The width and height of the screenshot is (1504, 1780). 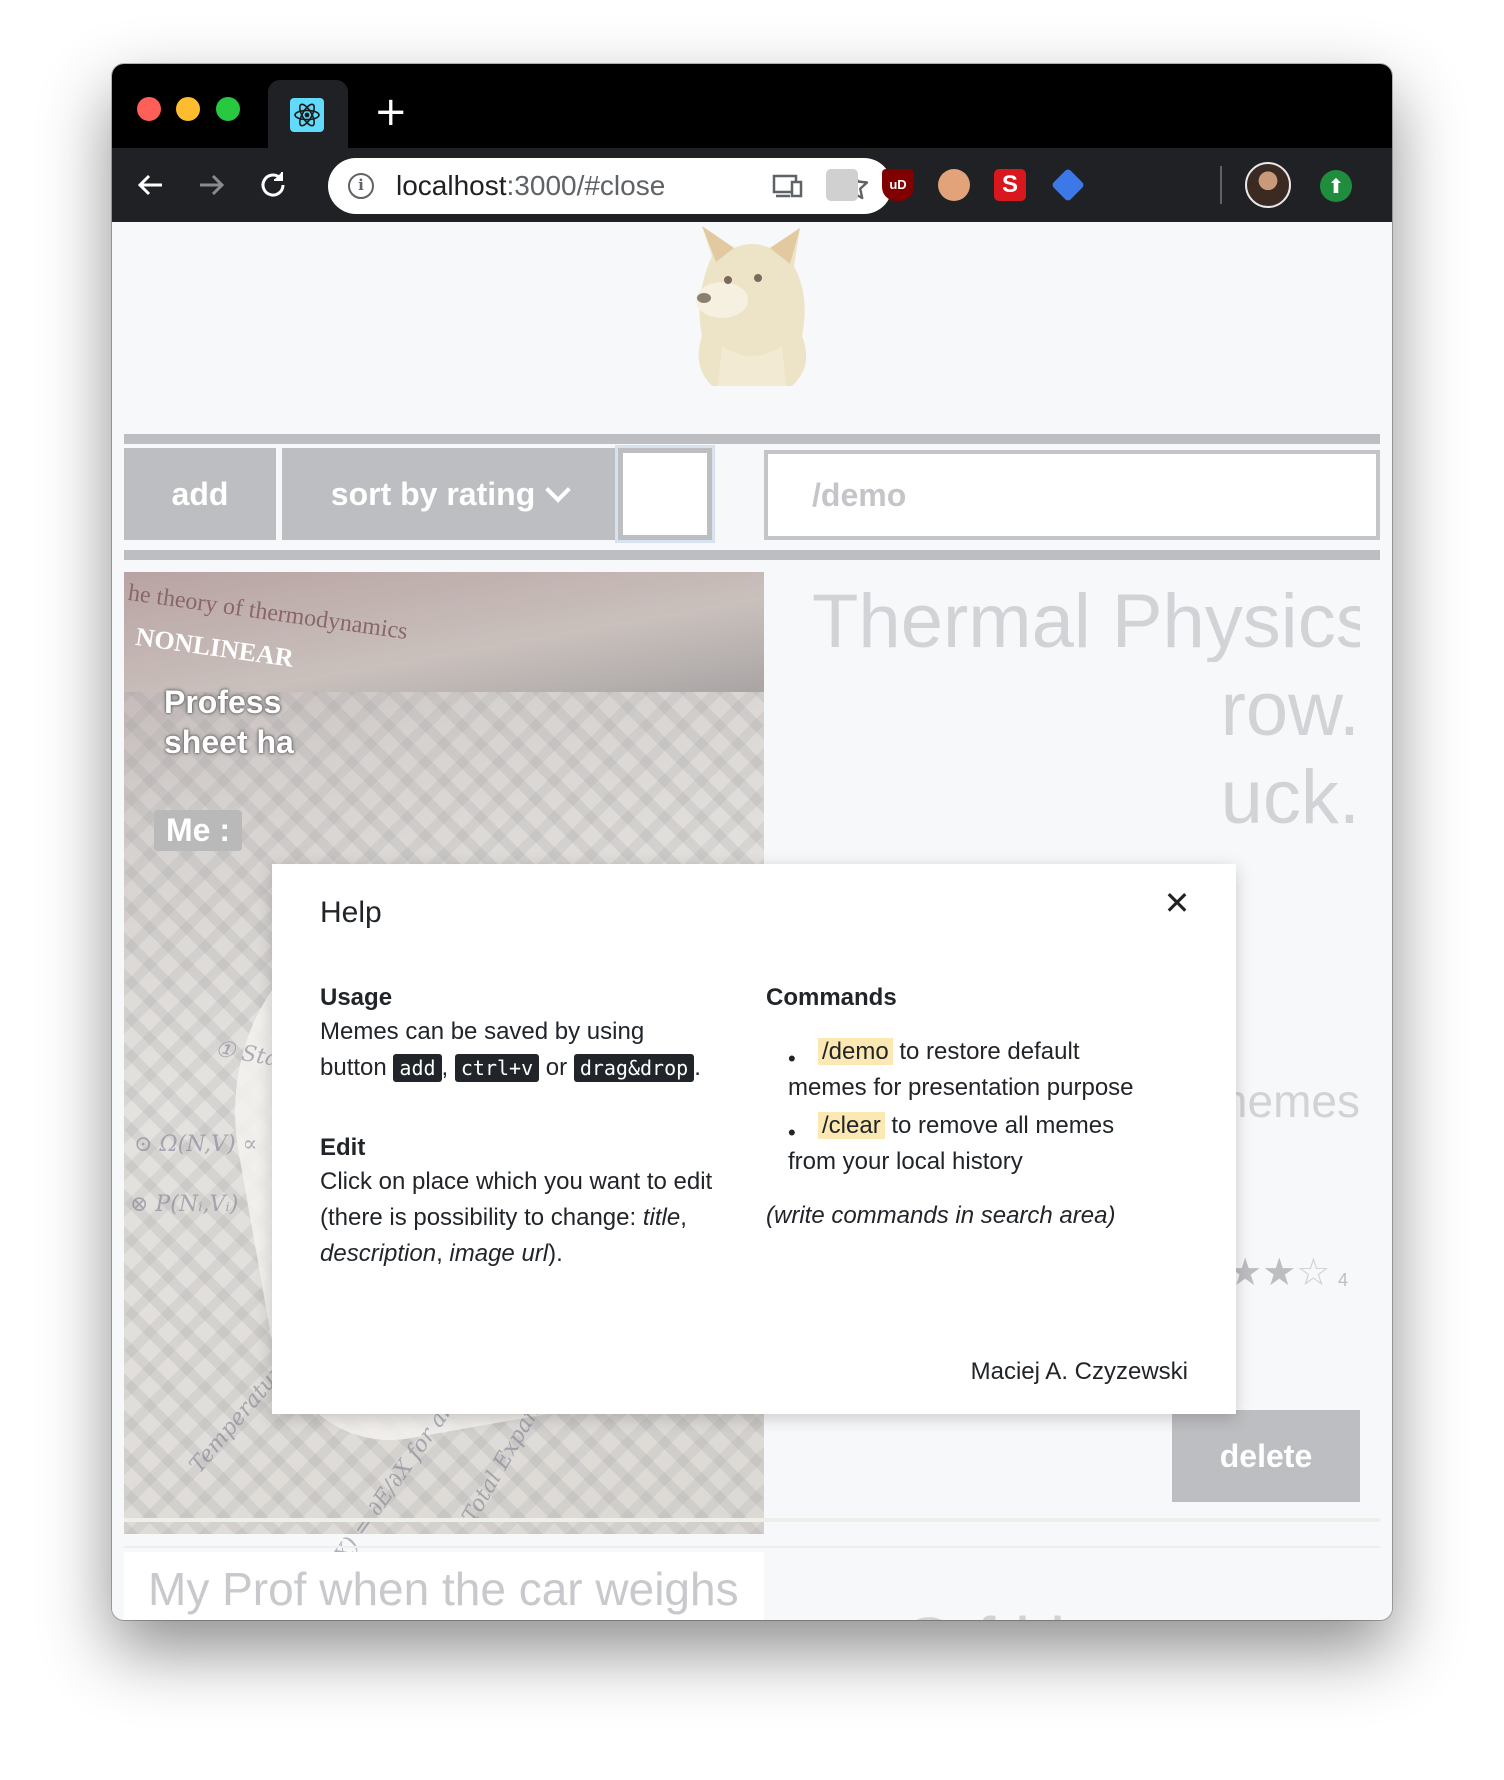 I want to click on toolbar-divider, so click(x=1221, y=185).